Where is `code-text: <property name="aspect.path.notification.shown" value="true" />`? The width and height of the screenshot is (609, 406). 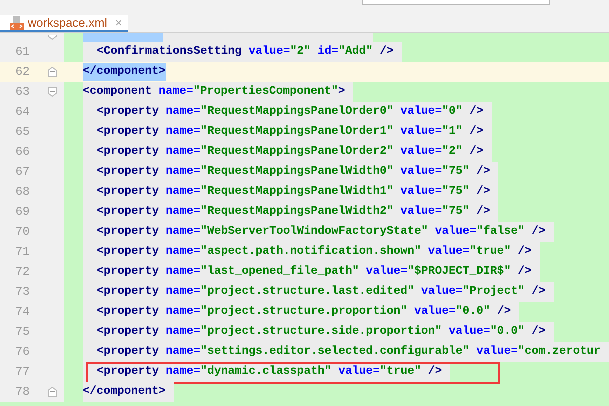
code-text: <property name="aspect.path.notification.shown" value="true" /> is located at coordinates (311, 252).